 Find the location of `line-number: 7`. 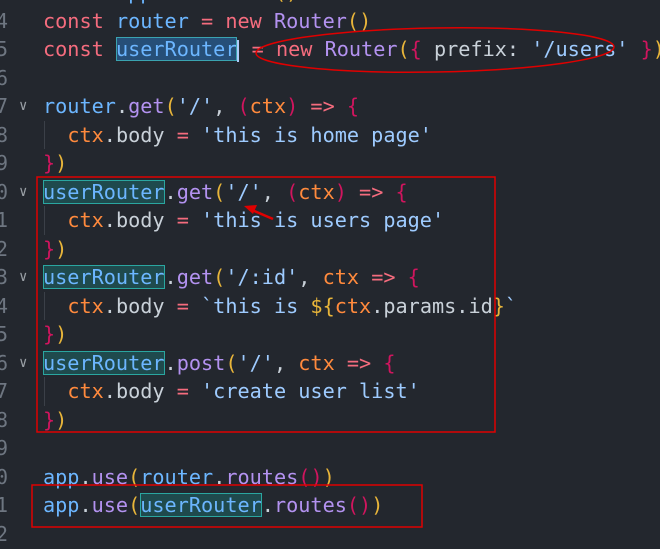

line-number: 7 is located at coordinates (4, 106).